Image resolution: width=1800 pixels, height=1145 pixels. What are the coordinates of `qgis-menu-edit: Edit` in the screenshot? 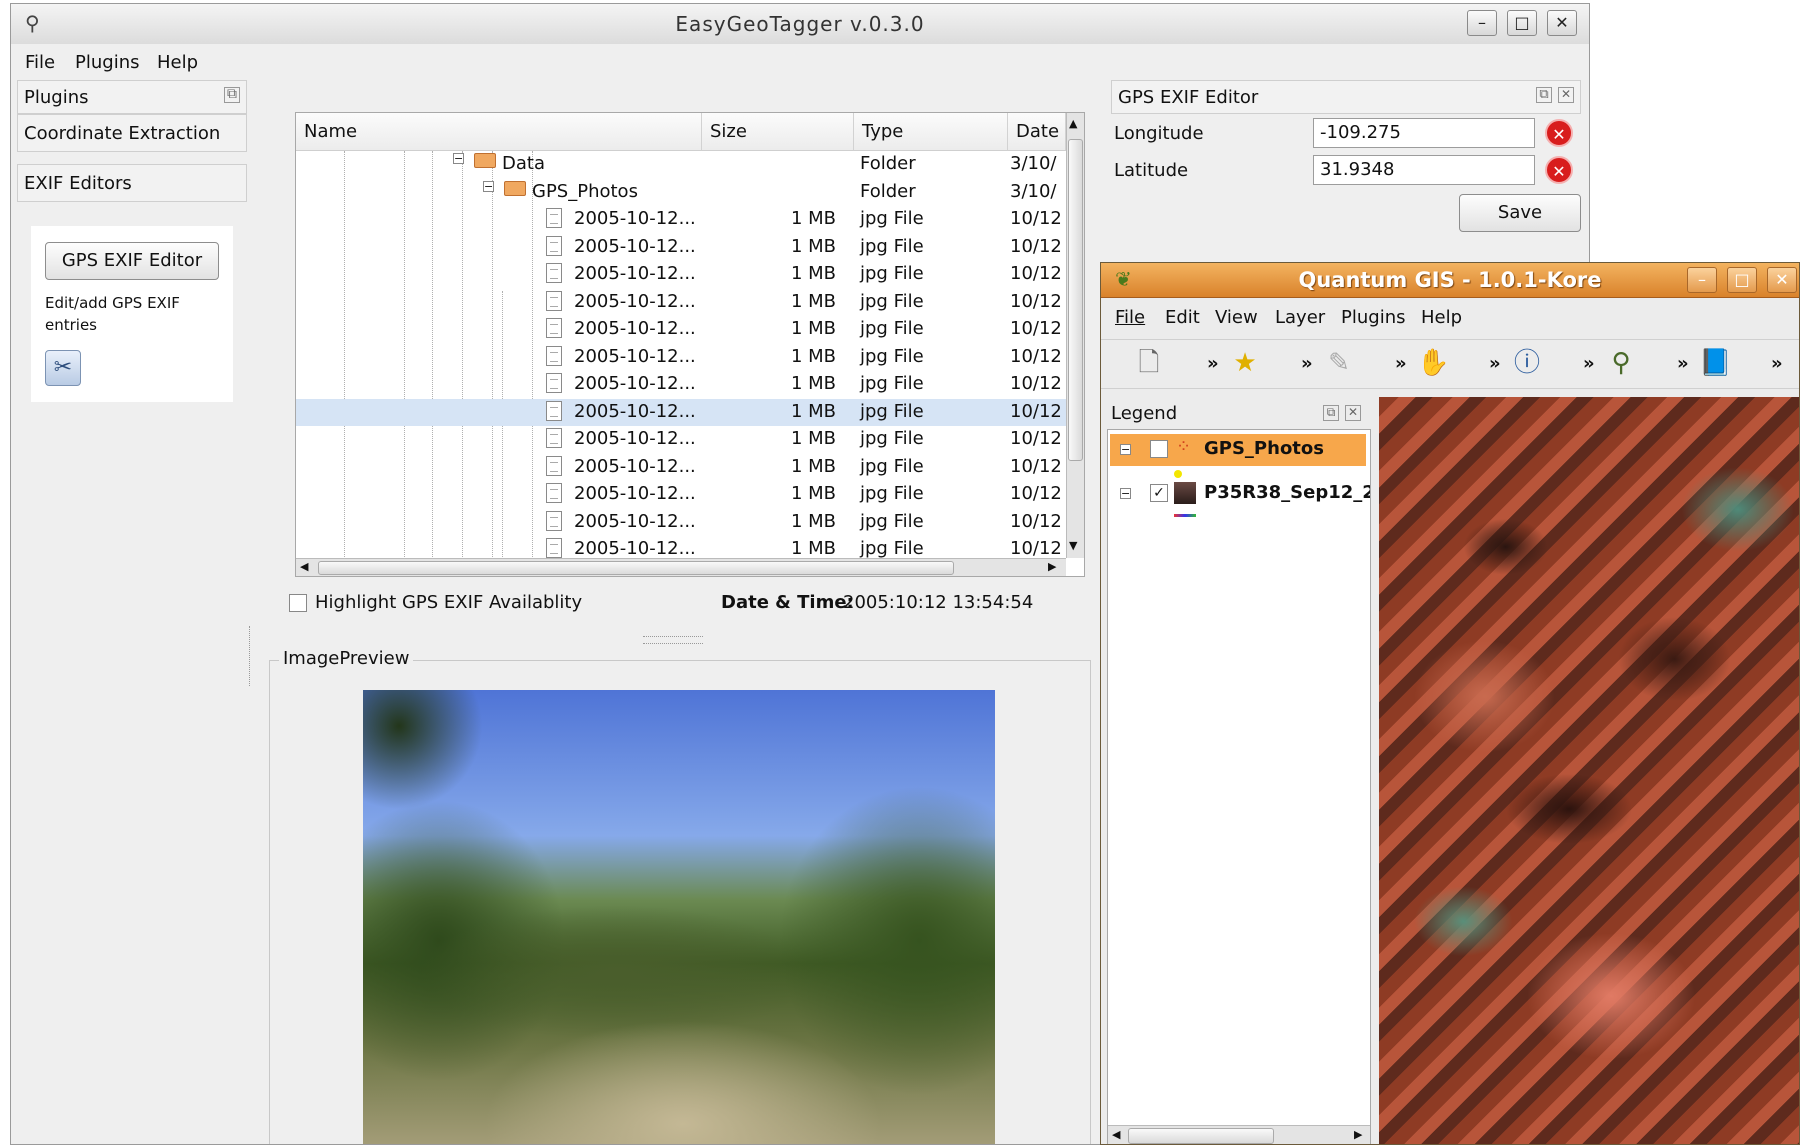 It's located at (1182, 317).